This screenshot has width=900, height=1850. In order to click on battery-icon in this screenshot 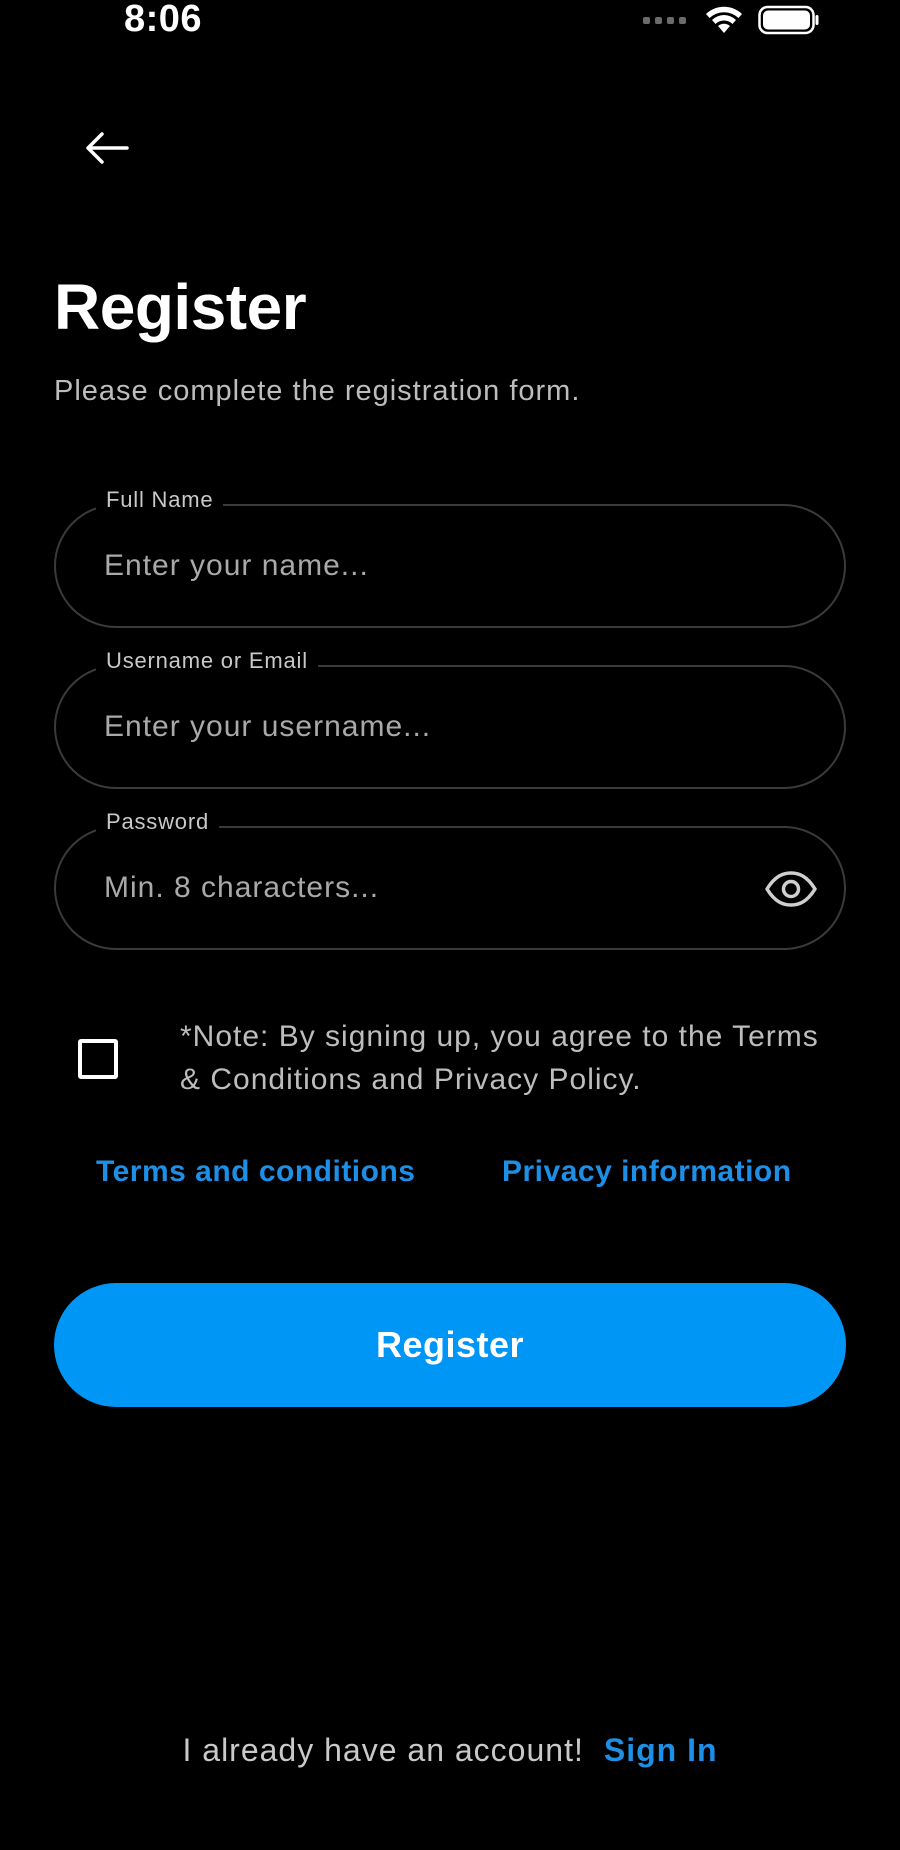, I will do `click(788, 20)`.